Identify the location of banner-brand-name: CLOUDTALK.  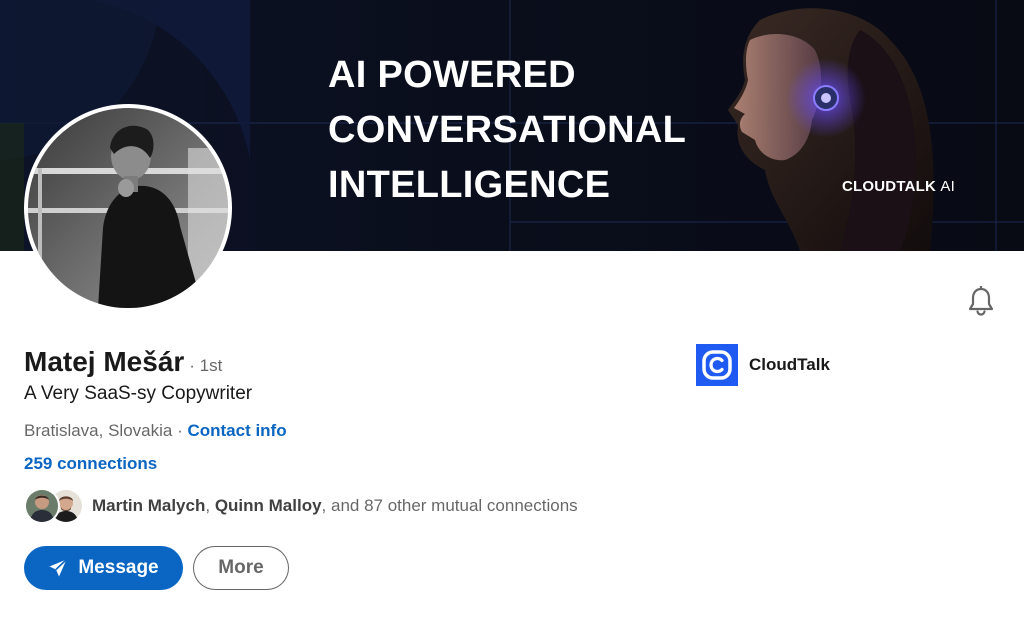
(889, 186).